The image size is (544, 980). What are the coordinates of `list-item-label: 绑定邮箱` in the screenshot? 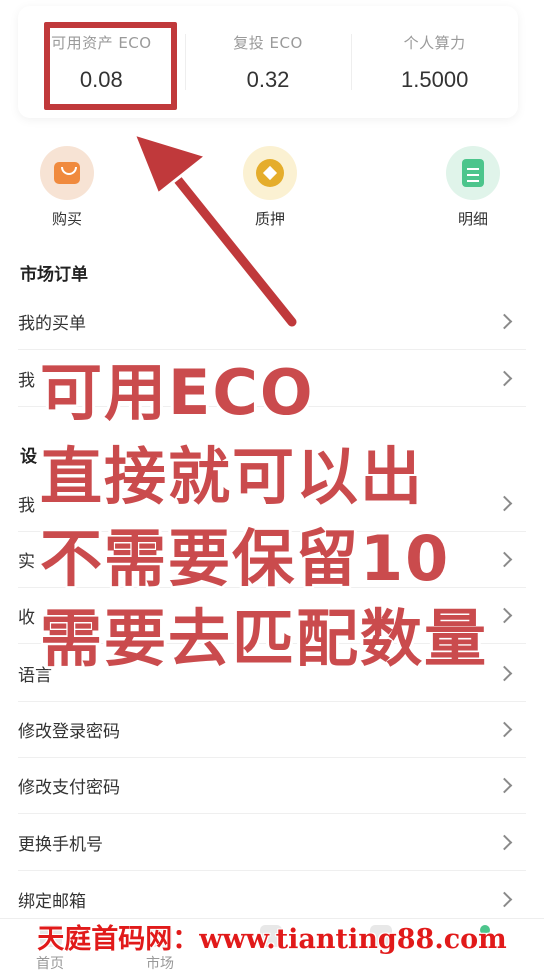 It's located at (52, 902).